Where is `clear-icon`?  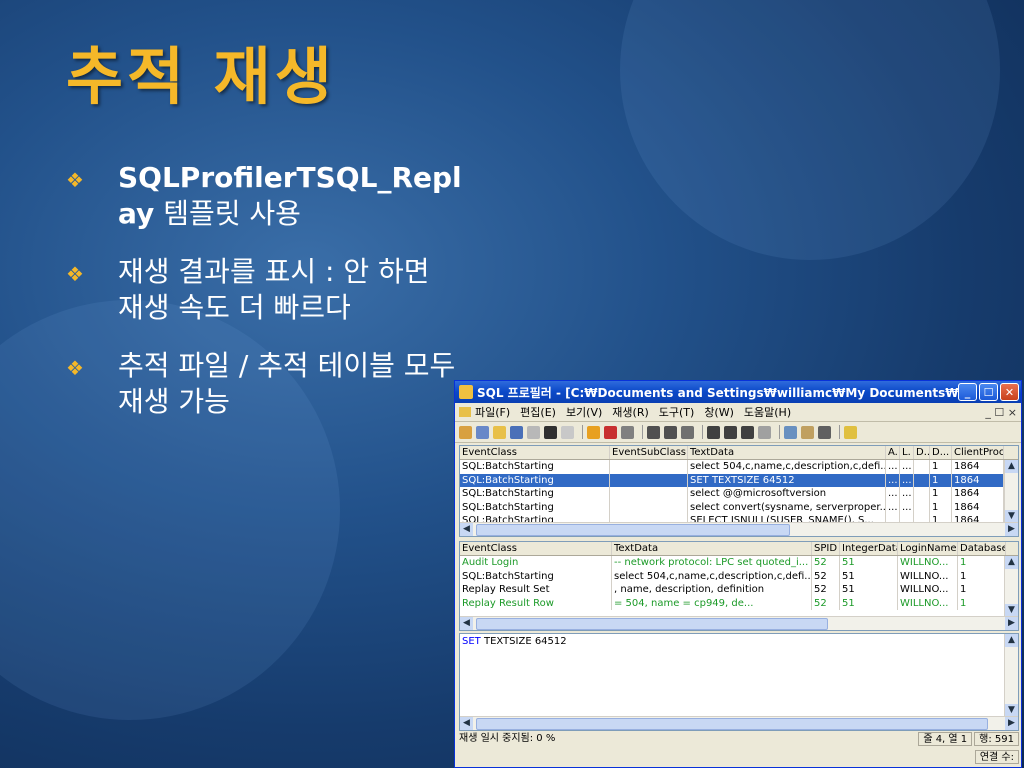
clear-icon is located at coordinates (567, 432).